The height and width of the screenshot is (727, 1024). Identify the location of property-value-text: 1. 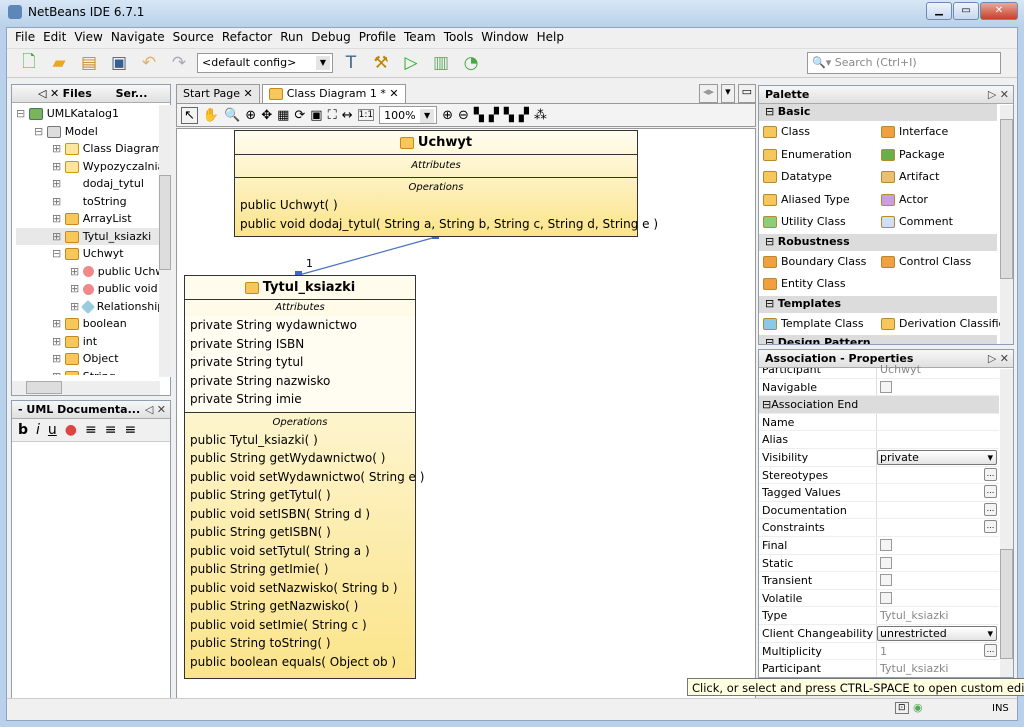
(883, 651).